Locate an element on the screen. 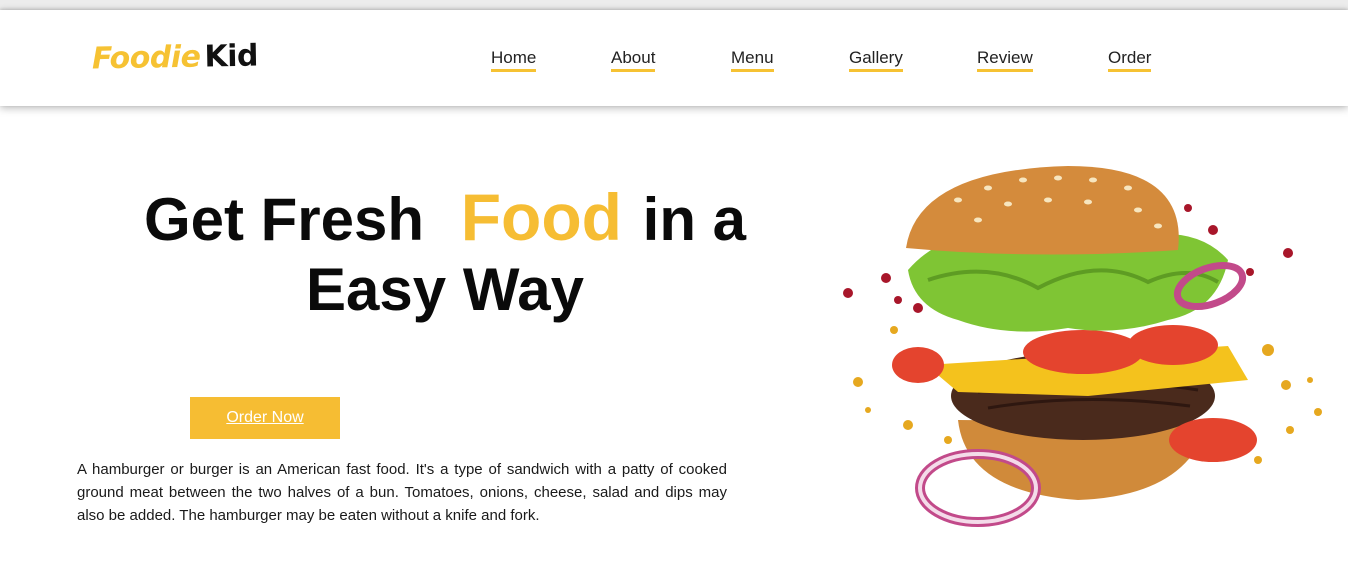 This screenshot has height=580, width=1348. nav-review: Review is located at coordinates (1005, 60).